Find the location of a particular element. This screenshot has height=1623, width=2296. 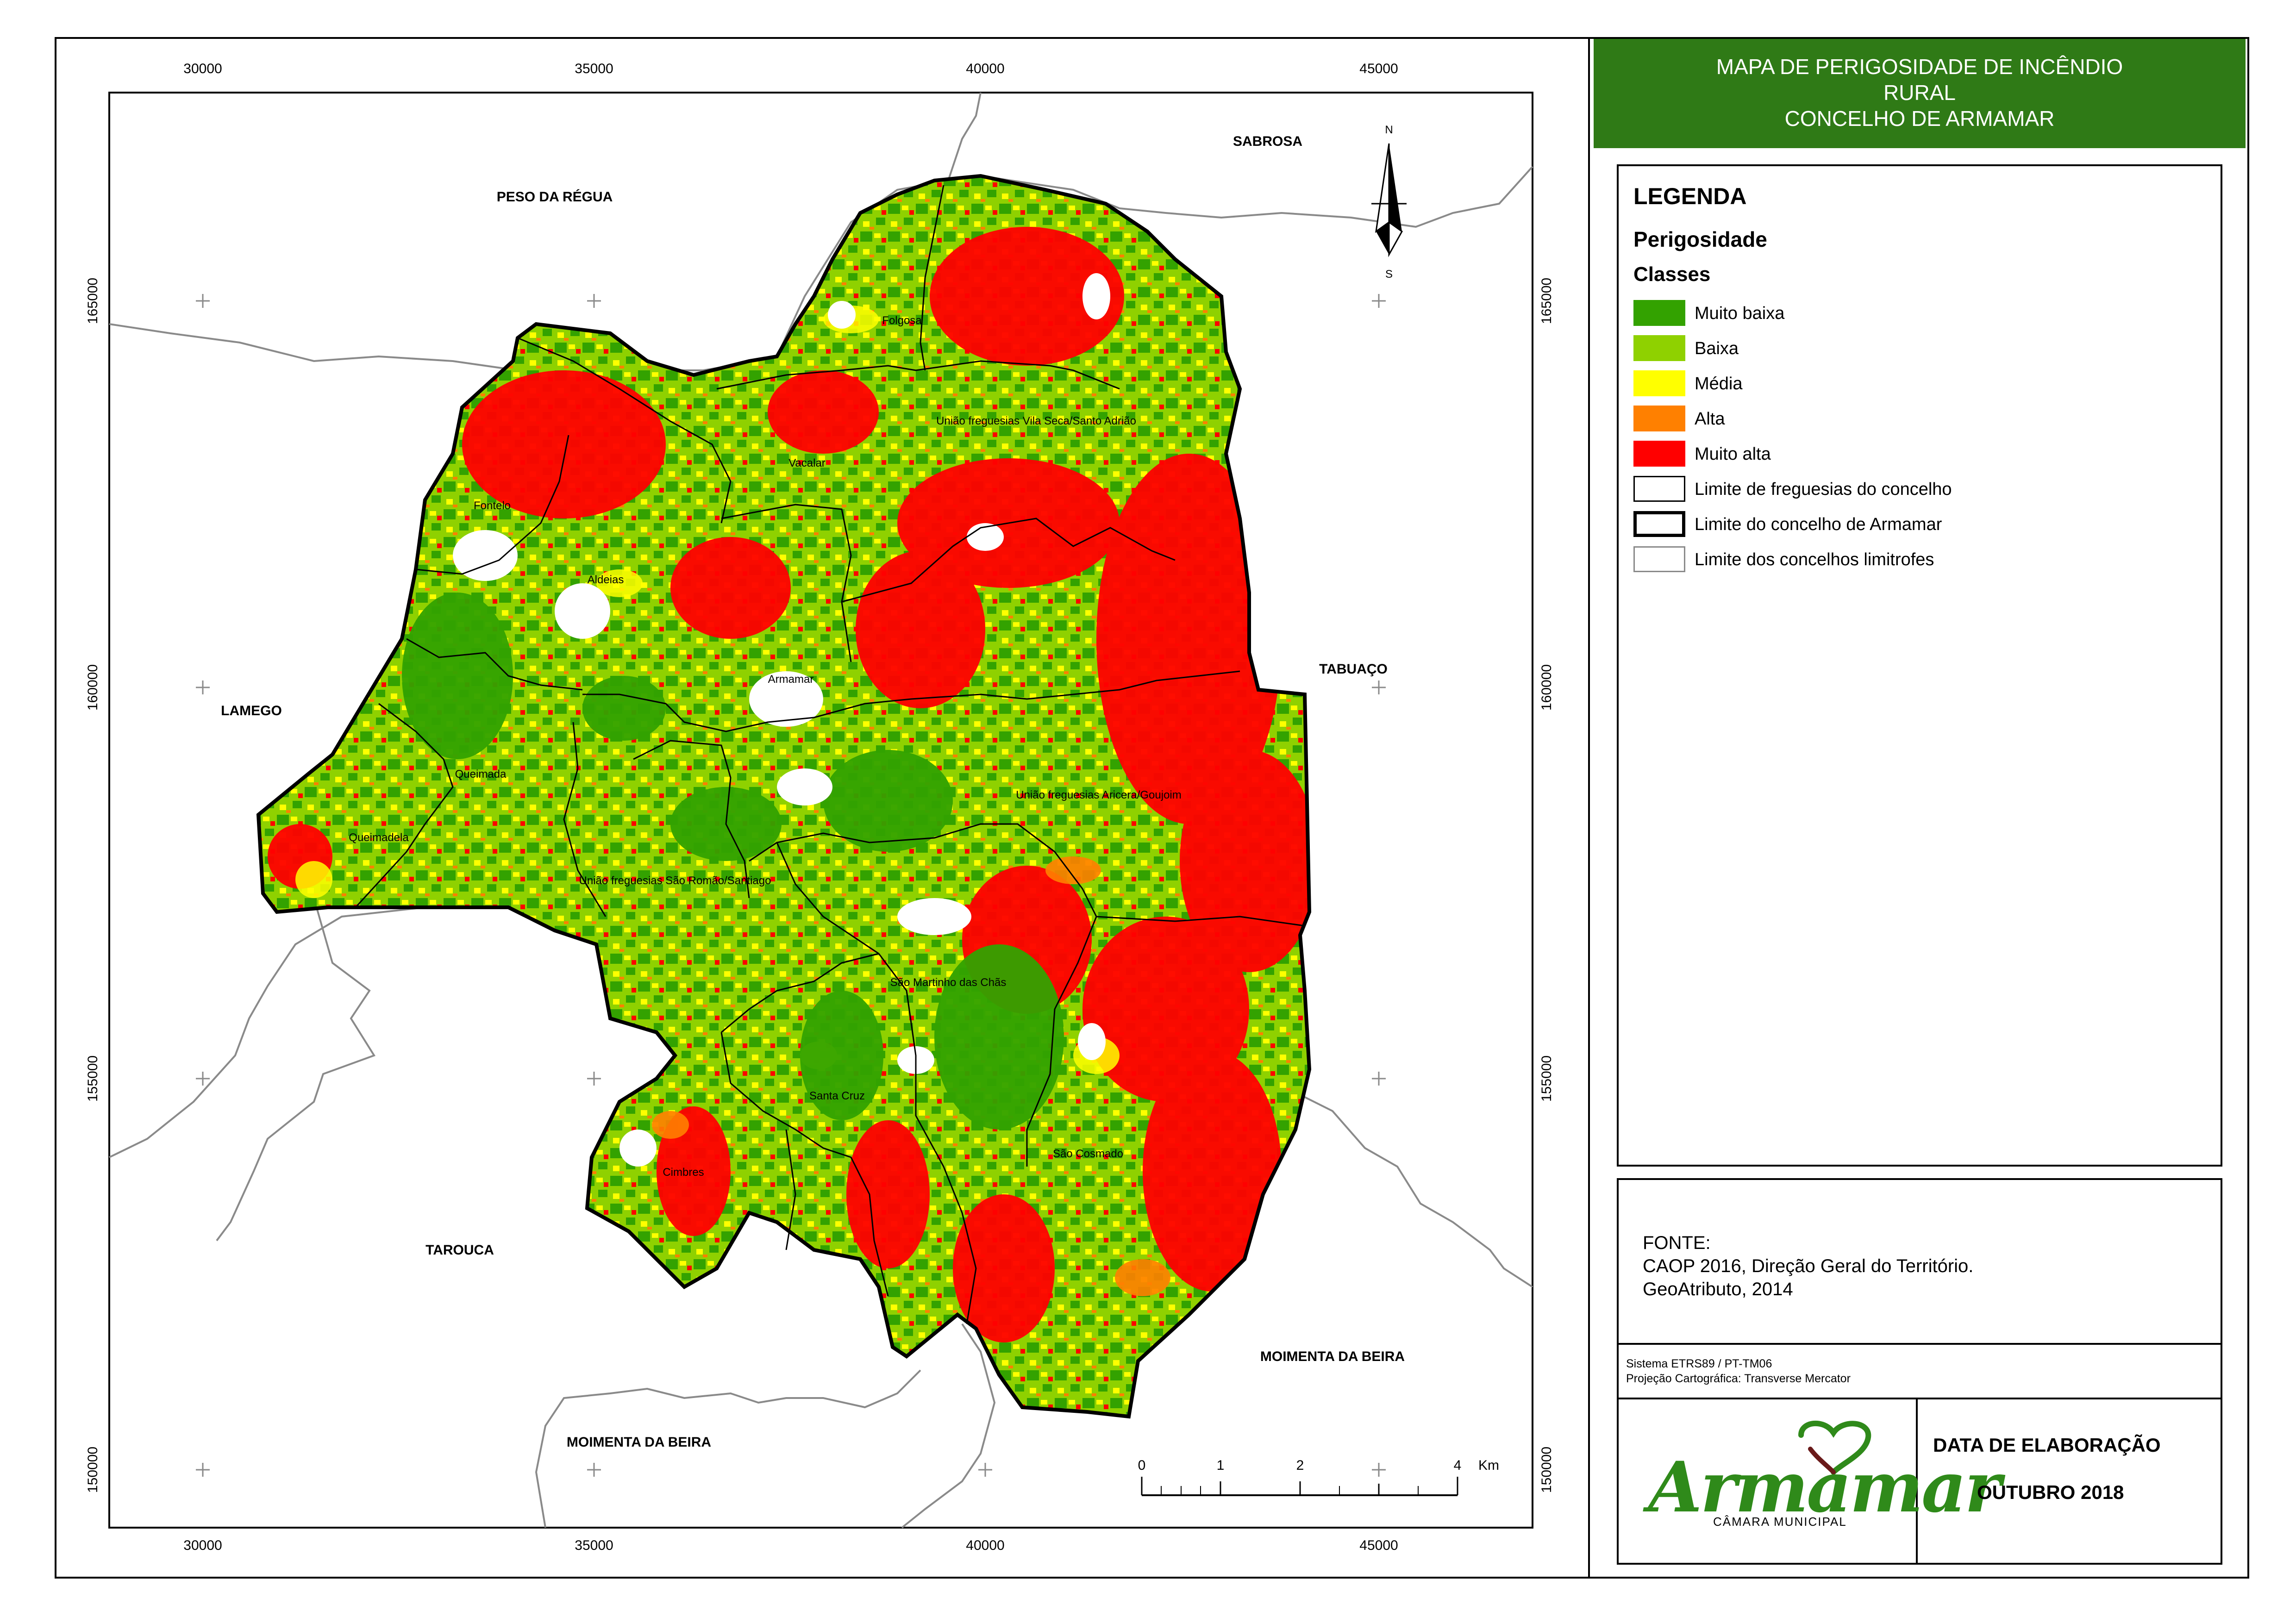

projection-system: Sistema ETRS89 / PT-TM06 is located at coordinates (1699, 1364).